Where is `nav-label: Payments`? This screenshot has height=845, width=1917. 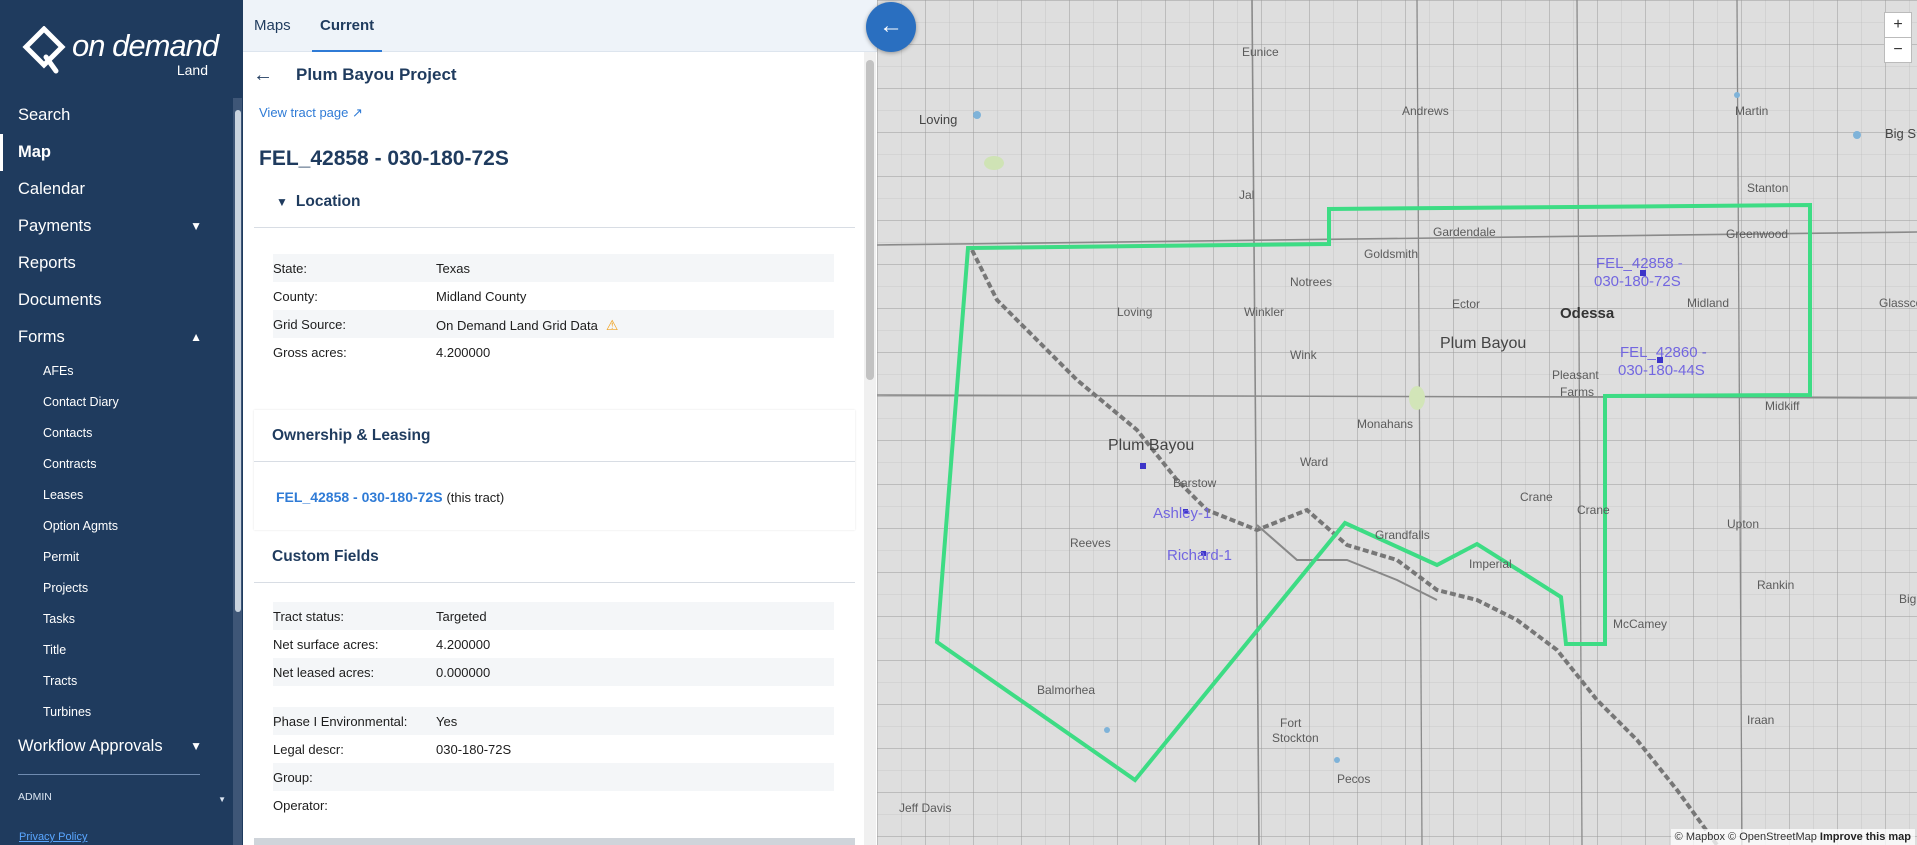 nav-label: Payments is located at coordinates (55, 226).